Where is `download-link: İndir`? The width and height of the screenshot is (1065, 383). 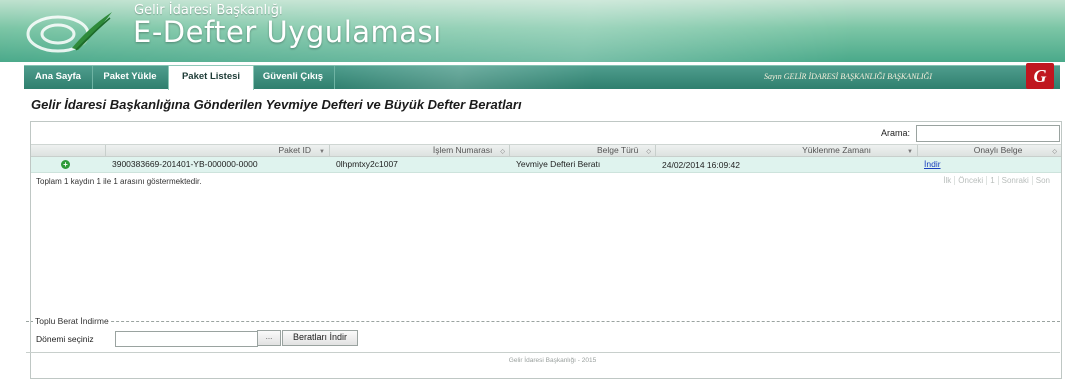 download-link: İndir is located at coordinates (932, 164).